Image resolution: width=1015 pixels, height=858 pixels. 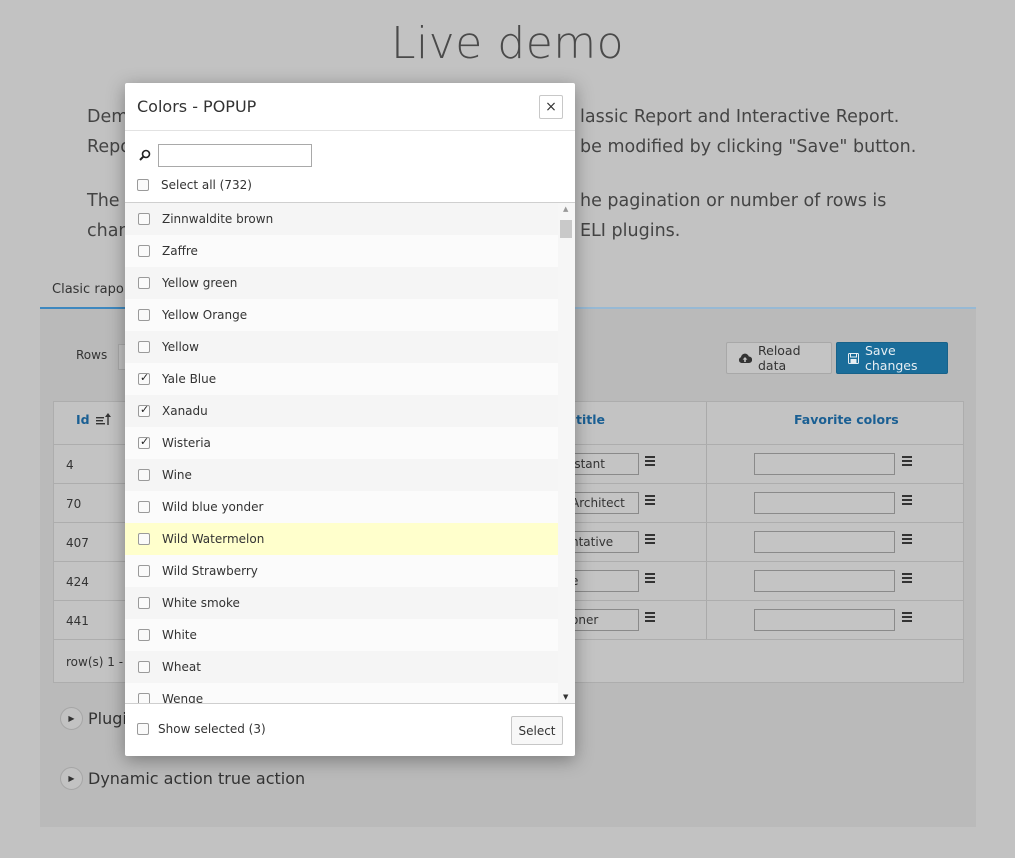 What do you see at coordinates (602, 620) in the screenshot?
I see `cell-title-input: oner` at bounding box center [602, 620].